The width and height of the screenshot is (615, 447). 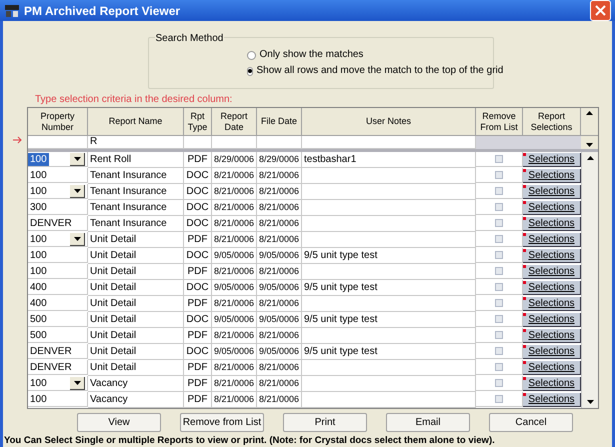 What do you see at coordinates (119, 422) in the screenshot?
I see `action-button: View` at bounding box center [119, 422].